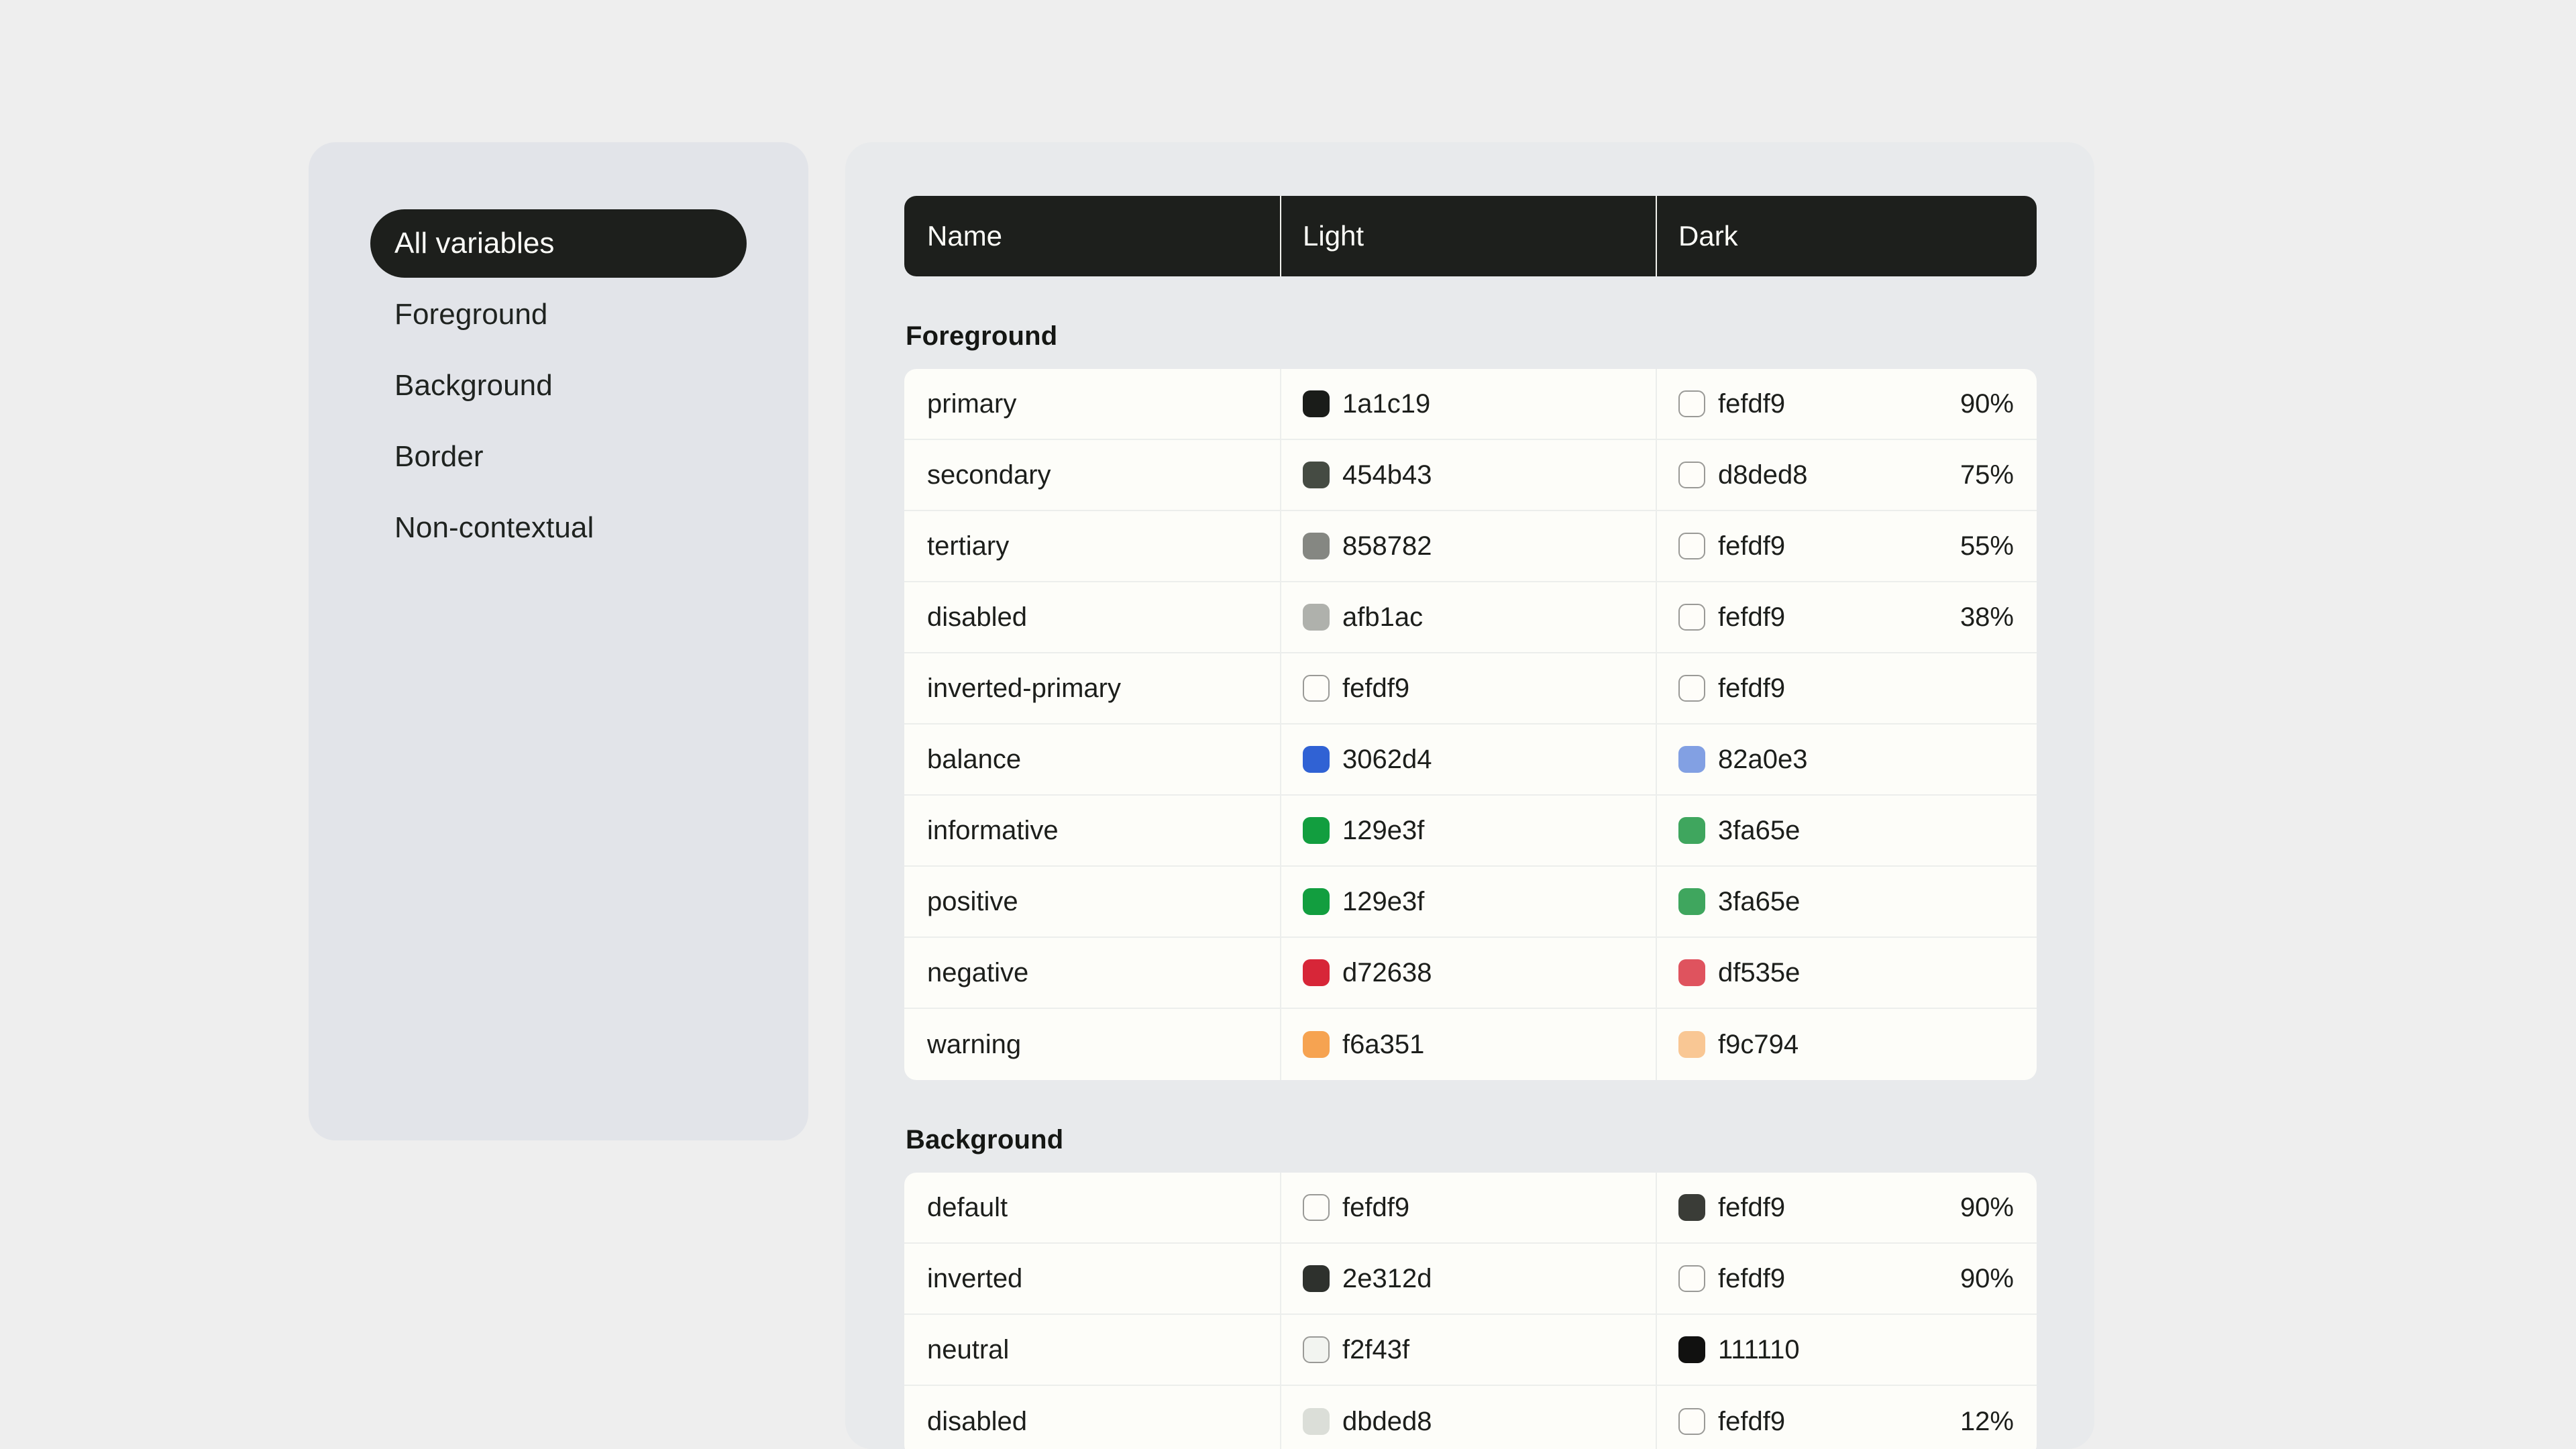 Image resolution: width=2576 pixels, height=1449 pixels. Describe the element at coordinates (1846, 973) in the screenshot. I see `cell-dark-value: df535e` at that location.